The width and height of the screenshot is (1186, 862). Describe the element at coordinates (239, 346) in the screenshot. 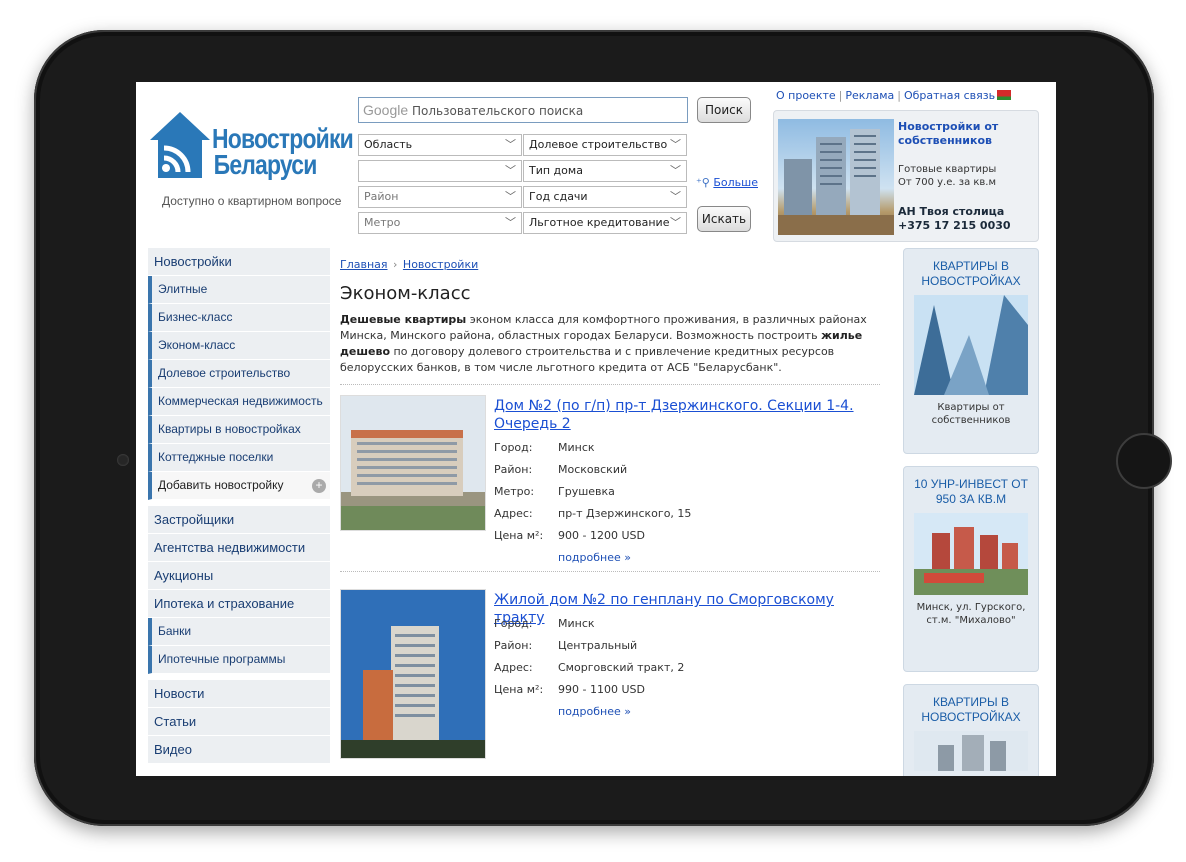

I see `sidebar-item-economy: Эконом-класс` at that location.